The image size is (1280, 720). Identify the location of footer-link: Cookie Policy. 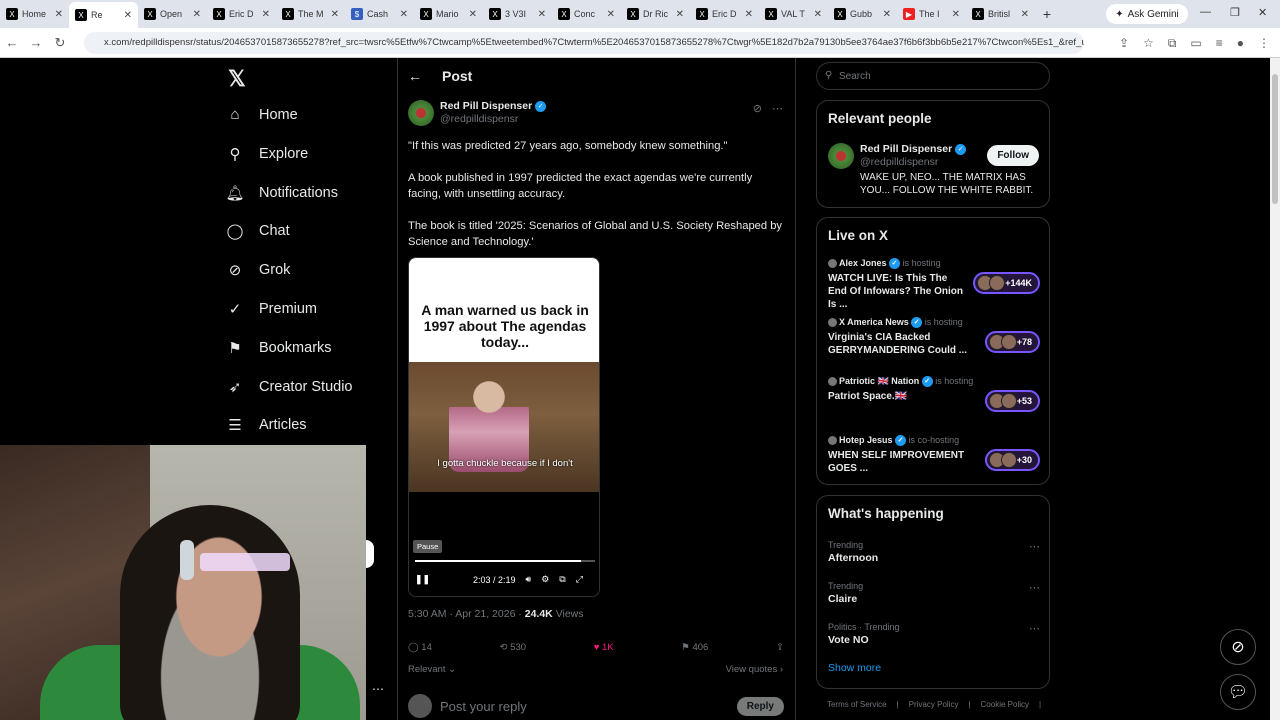
(1005, 704).